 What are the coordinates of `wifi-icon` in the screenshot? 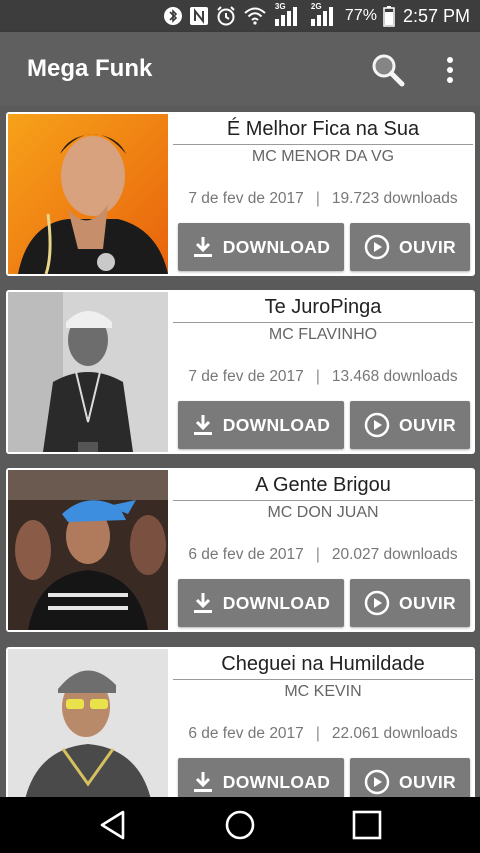 It's located at (255, 16).